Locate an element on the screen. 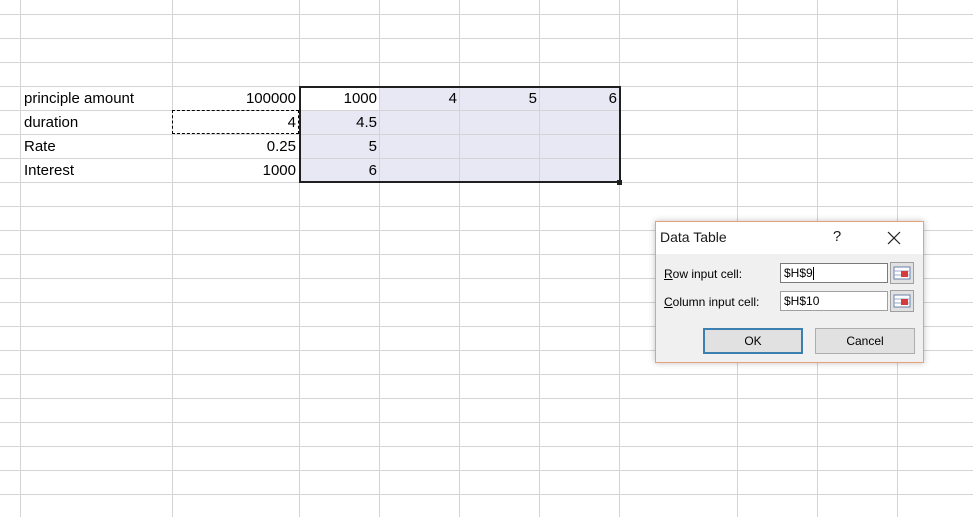 Image resolution: width=973 pixels, height=517 pixels. fill-handle is located at coordinates (619, 182).